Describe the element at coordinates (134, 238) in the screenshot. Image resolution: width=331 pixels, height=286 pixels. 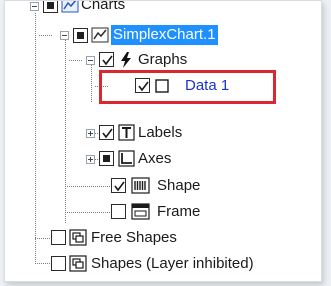
I see `tree-node-free-shapes: Free Shapes` at that location.